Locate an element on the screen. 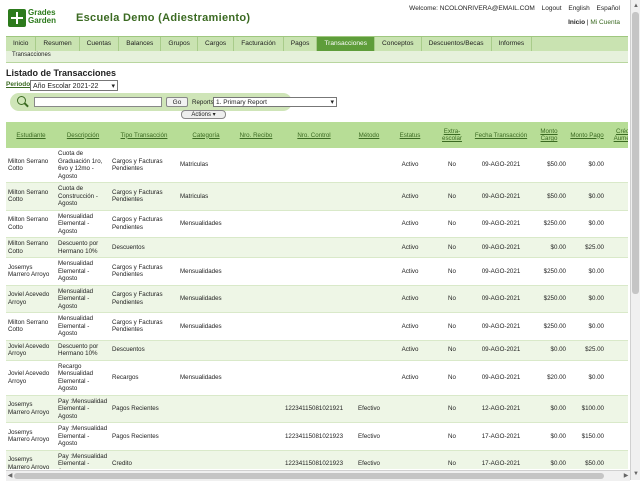 The image size is (640, 481). chevron-down-icon: ▼ is located at coordinates (636, 474).